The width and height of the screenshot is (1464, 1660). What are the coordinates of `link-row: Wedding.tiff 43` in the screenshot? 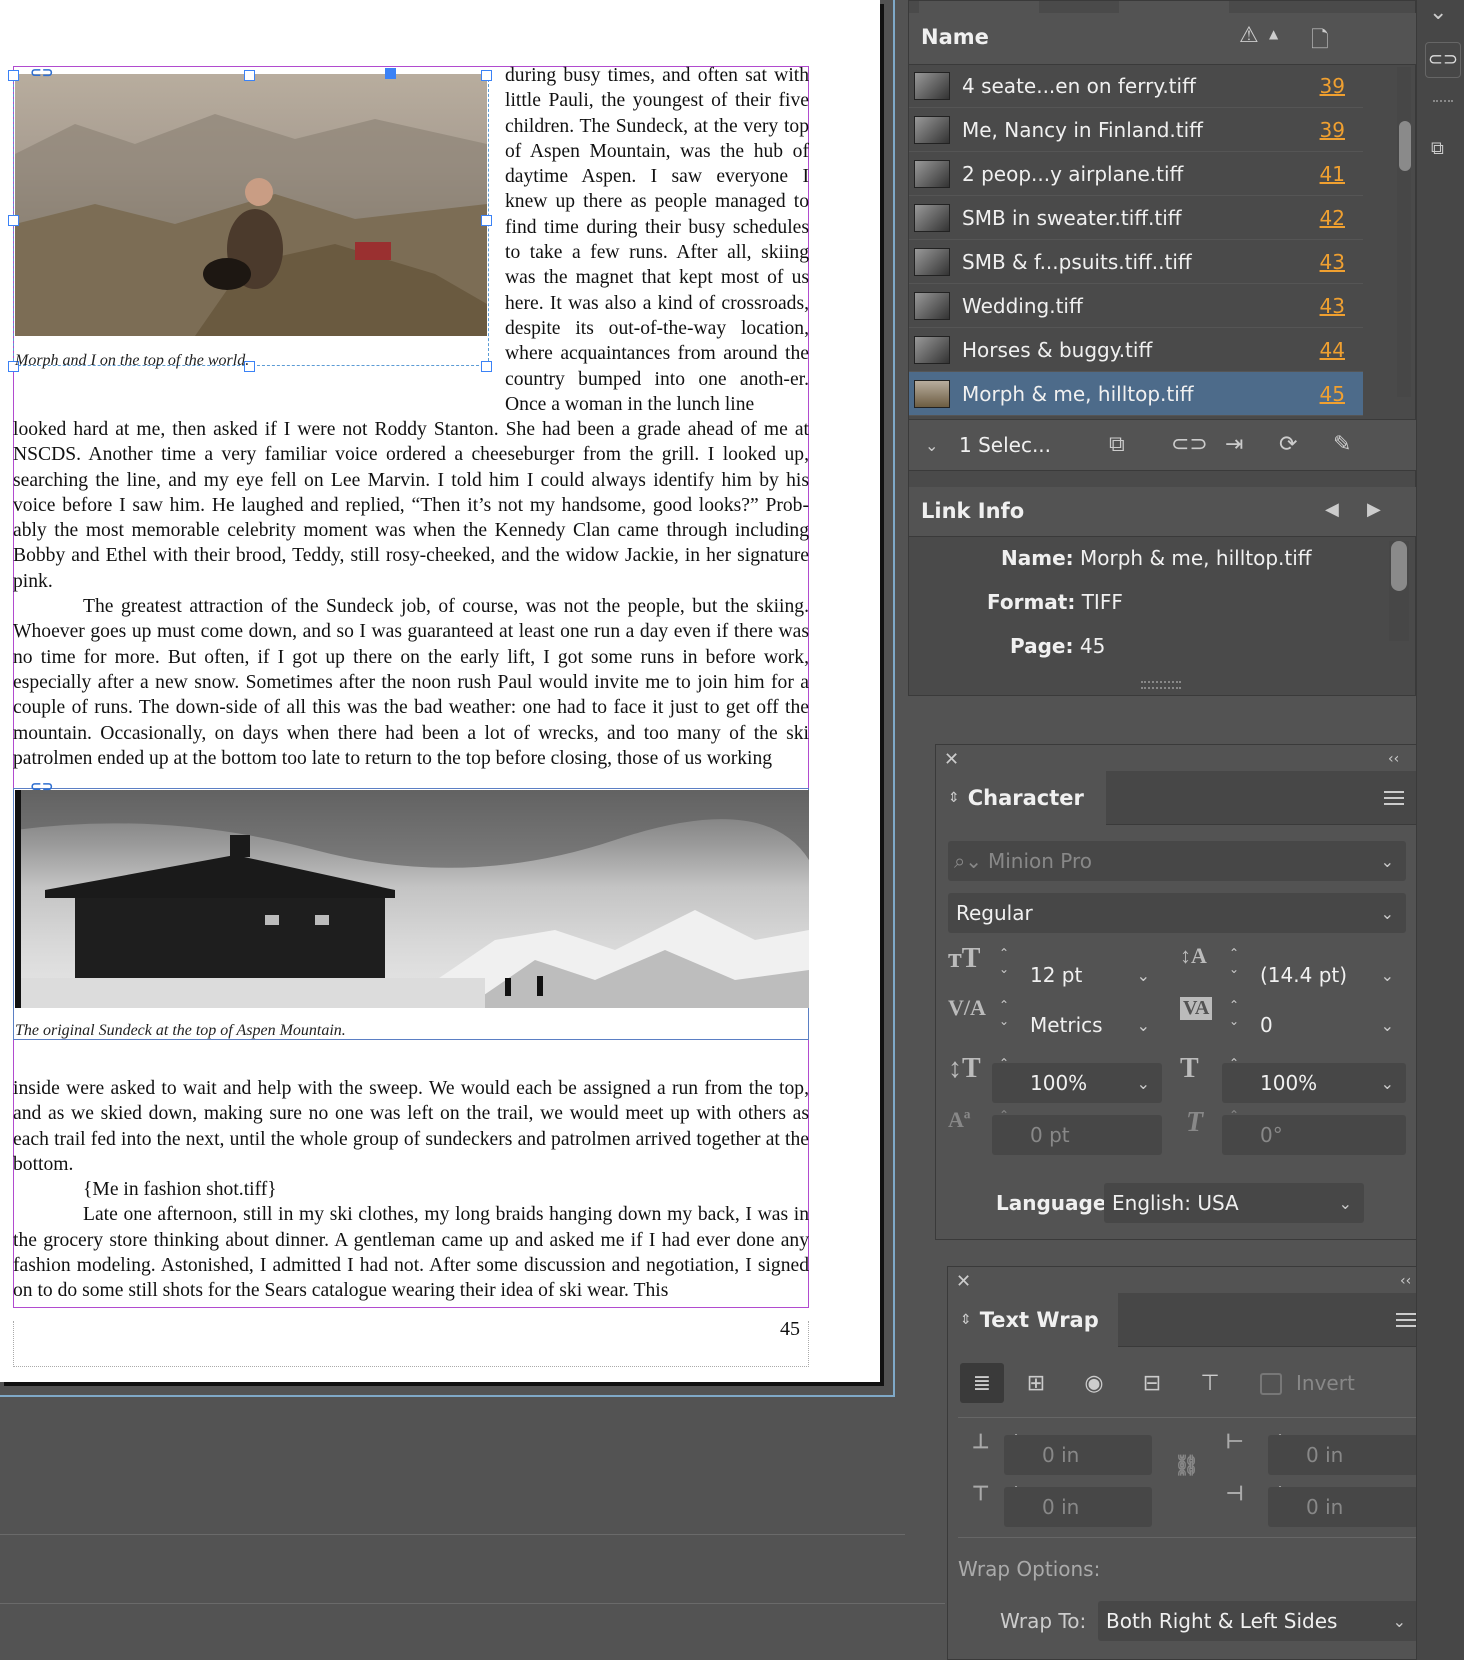 It's located at (1136, 306).